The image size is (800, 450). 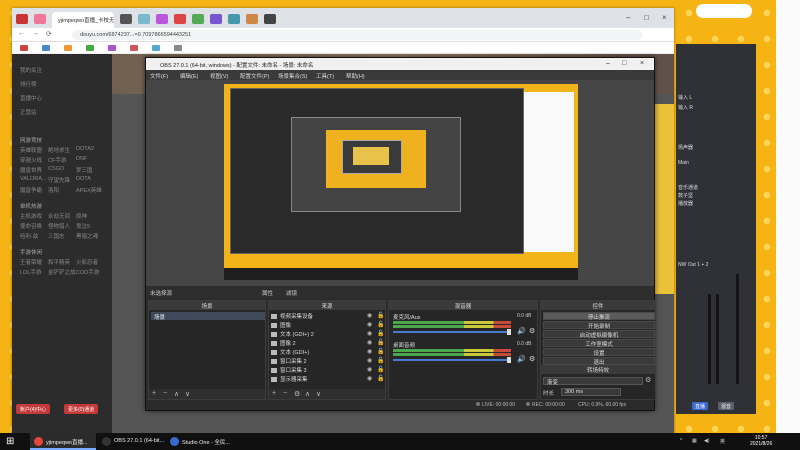 What do you see at coordinates (30, 272) in the screenshot?
I see `sidebar-game-link: LOL手游` at bounding box center [30, 272].